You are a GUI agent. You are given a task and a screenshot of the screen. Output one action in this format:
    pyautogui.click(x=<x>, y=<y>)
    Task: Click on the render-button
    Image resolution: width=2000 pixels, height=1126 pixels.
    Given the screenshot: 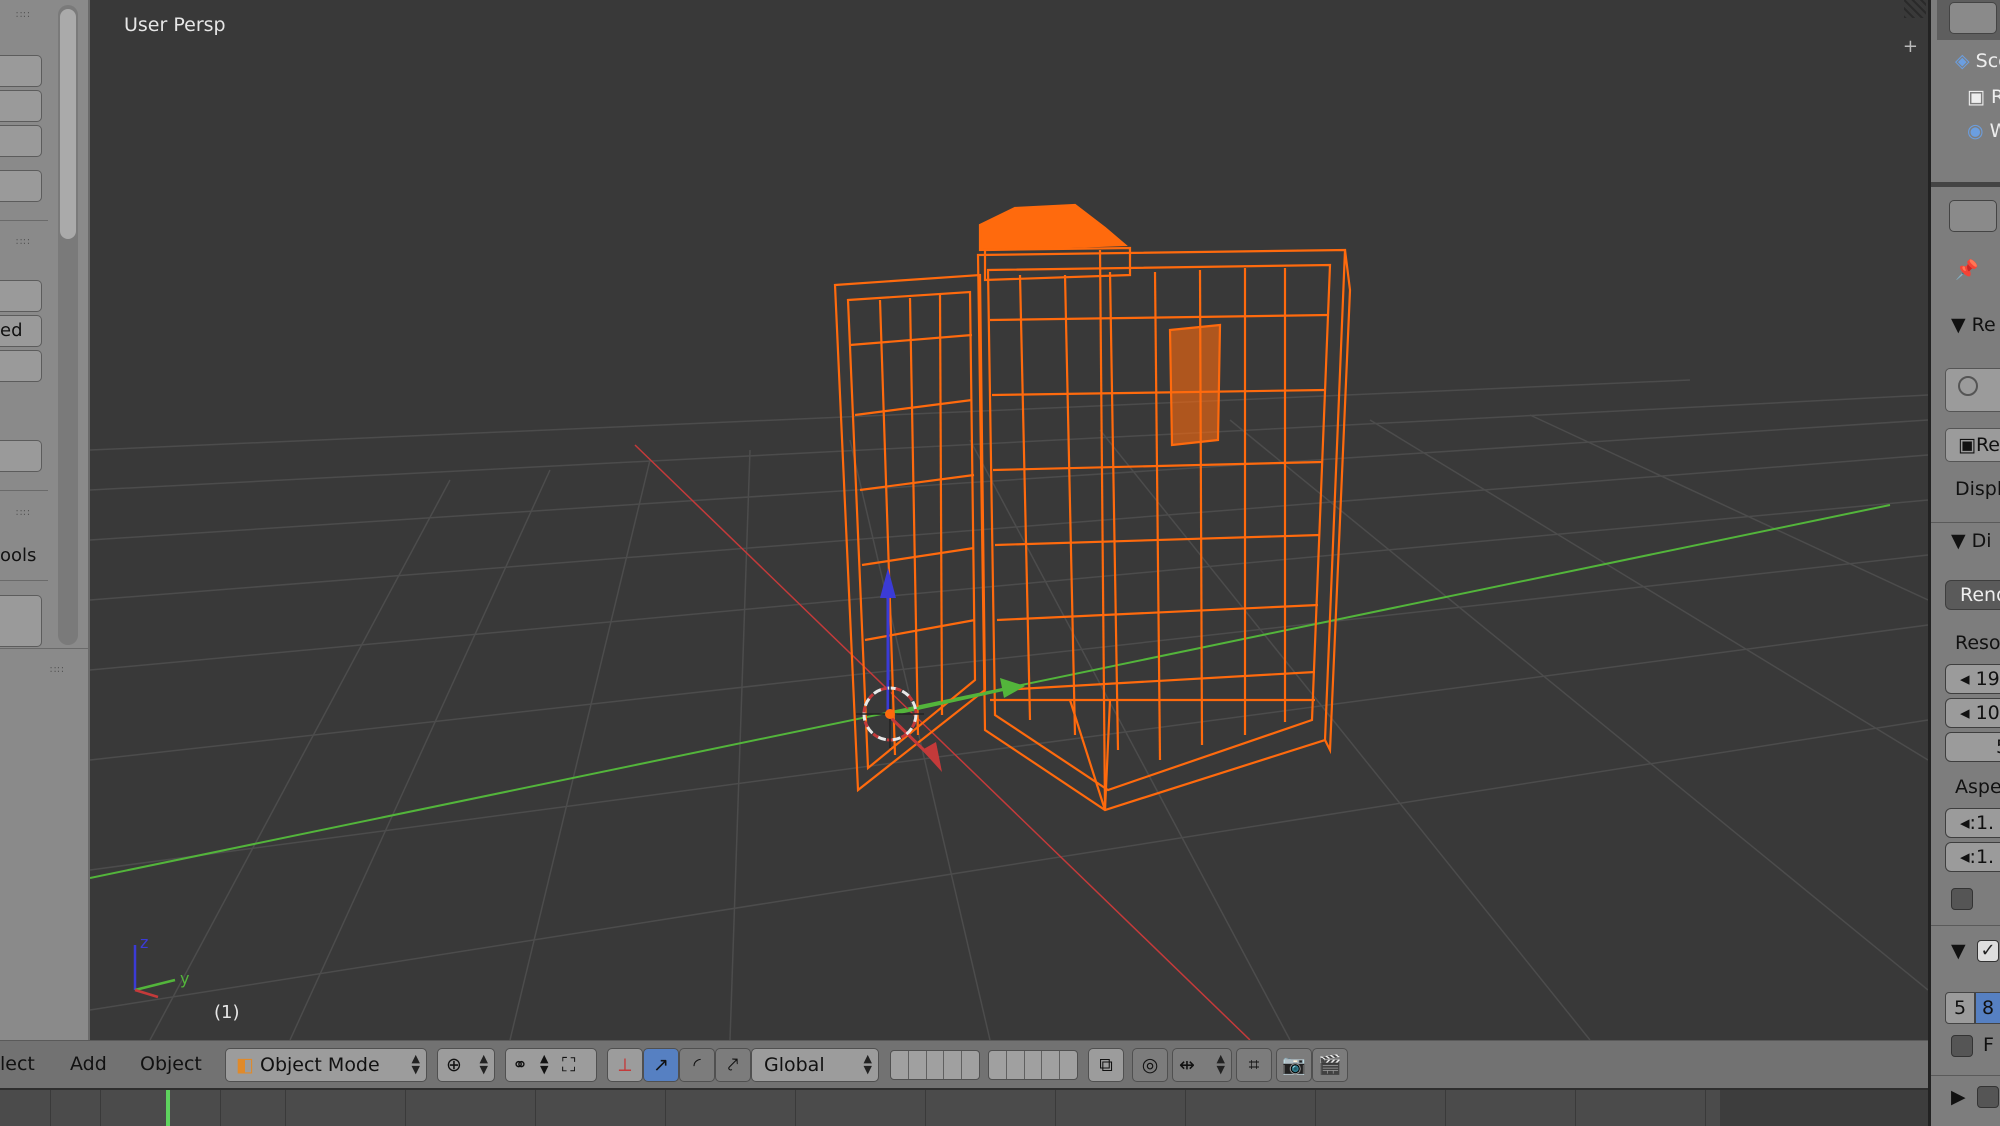 What is the action you would take?
    pyautogui.click(x=1972, y=390)
    